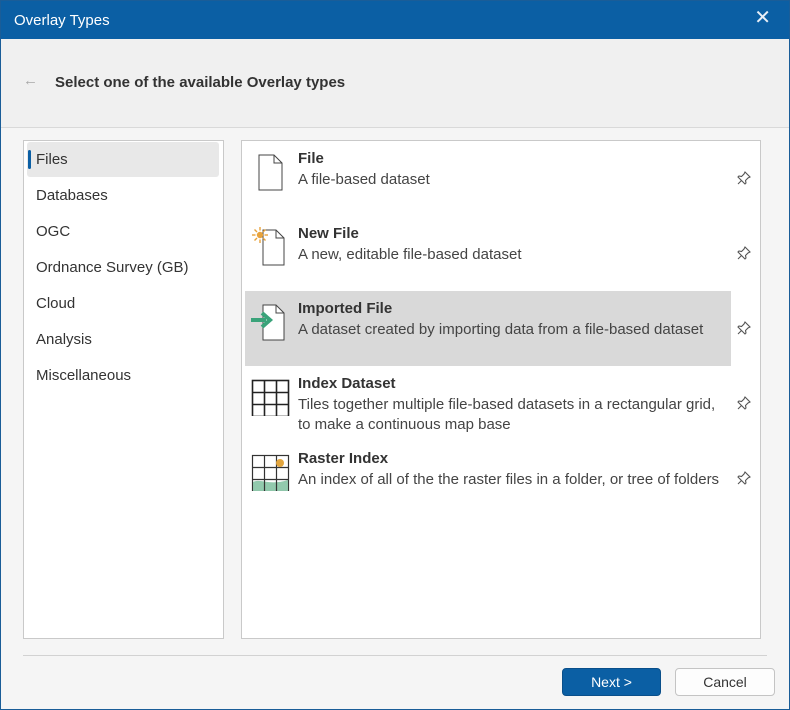 This screenshot has width=790, height=710. What do you see at coordinates (343, 458) in the screenshot?
I see `overlay-name: Raster Index` at bounding box center [343, 458].